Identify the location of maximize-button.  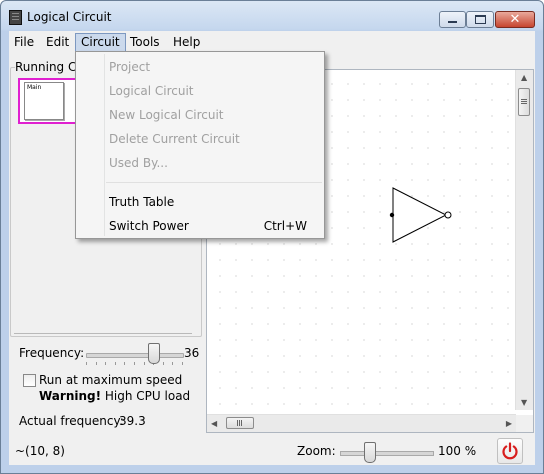
(480, 19).